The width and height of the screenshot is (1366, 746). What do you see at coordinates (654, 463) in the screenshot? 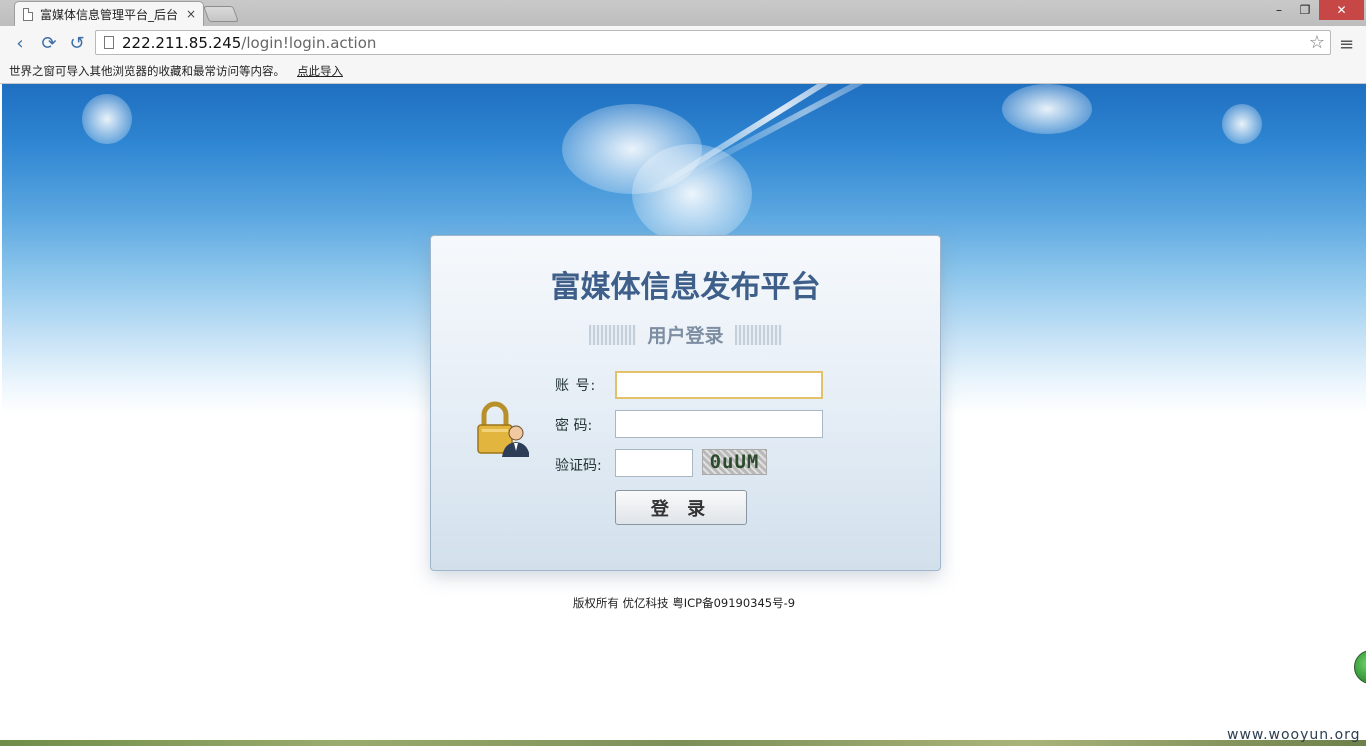
I see `captcha-input` at bounding box center [654, 463].